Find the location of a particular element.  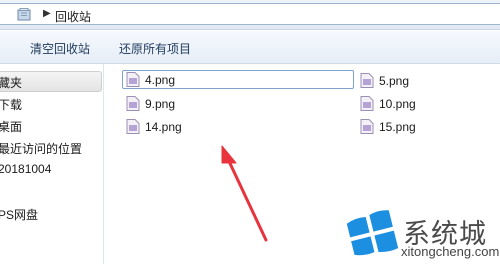

watermark-url: xitongcheng.com is located at coordinates (450, 251).